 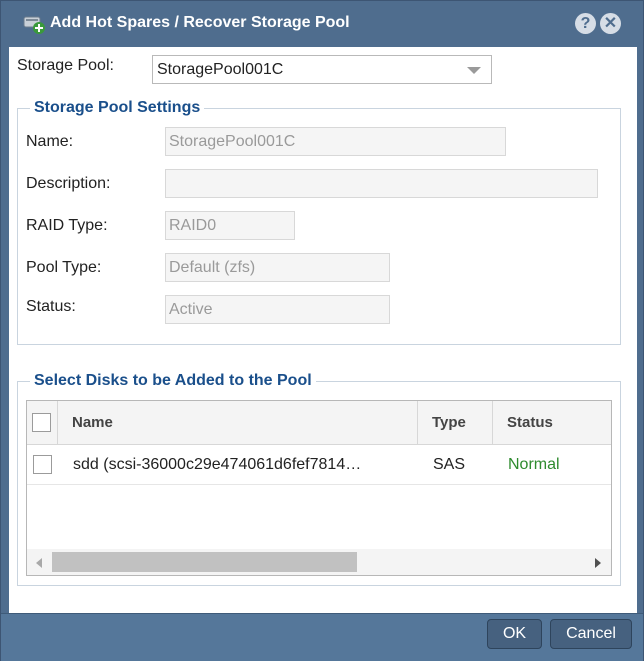 What do you see at coordinates (474, 70) in the screenshot?
I see `chevron-down-icon` at bounding box center [474, 70].